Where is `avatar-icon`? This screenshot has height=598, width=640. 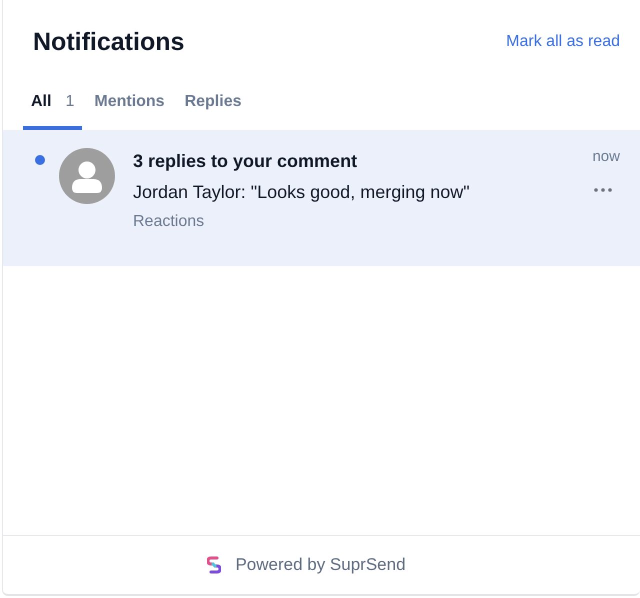 avatar-icon is located at coordinates (87, 176).